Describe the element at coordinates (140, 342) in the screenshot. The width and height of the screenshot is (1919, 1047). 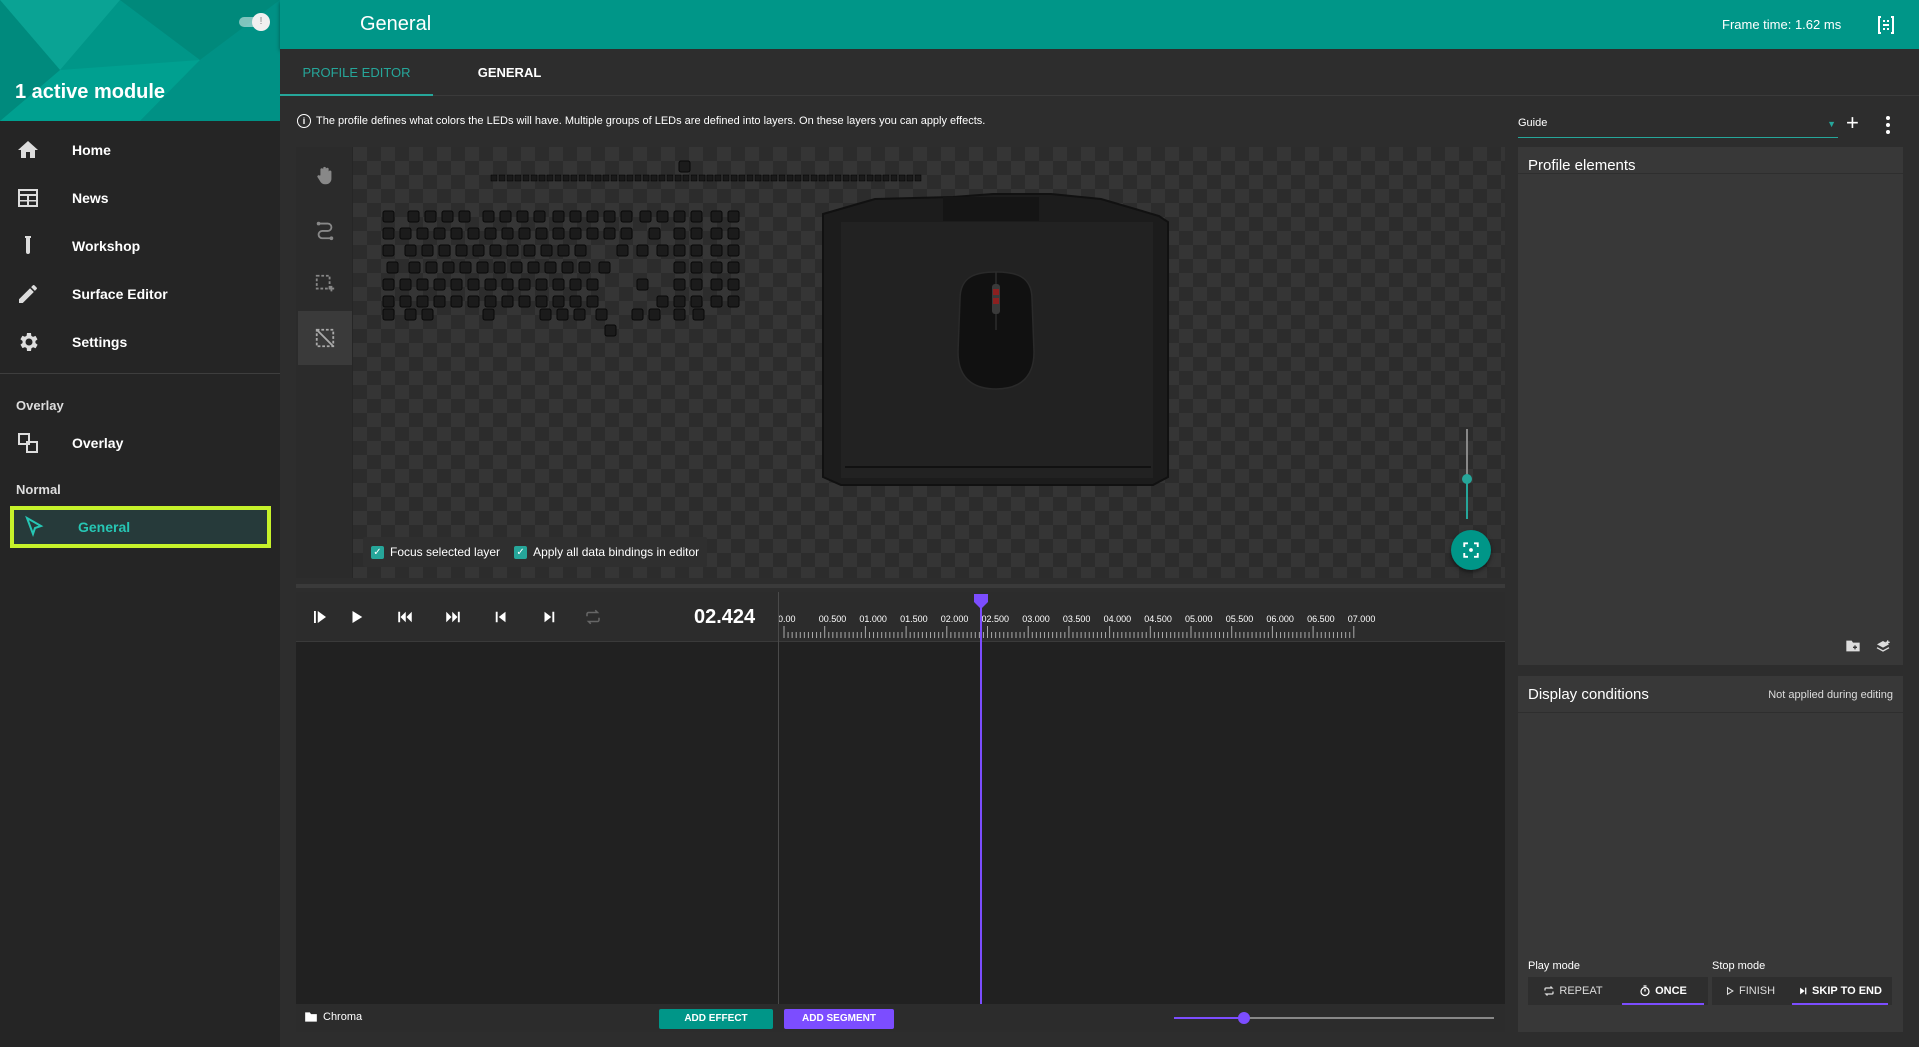
I see `sidebar-item-settings: Settings` at that location.